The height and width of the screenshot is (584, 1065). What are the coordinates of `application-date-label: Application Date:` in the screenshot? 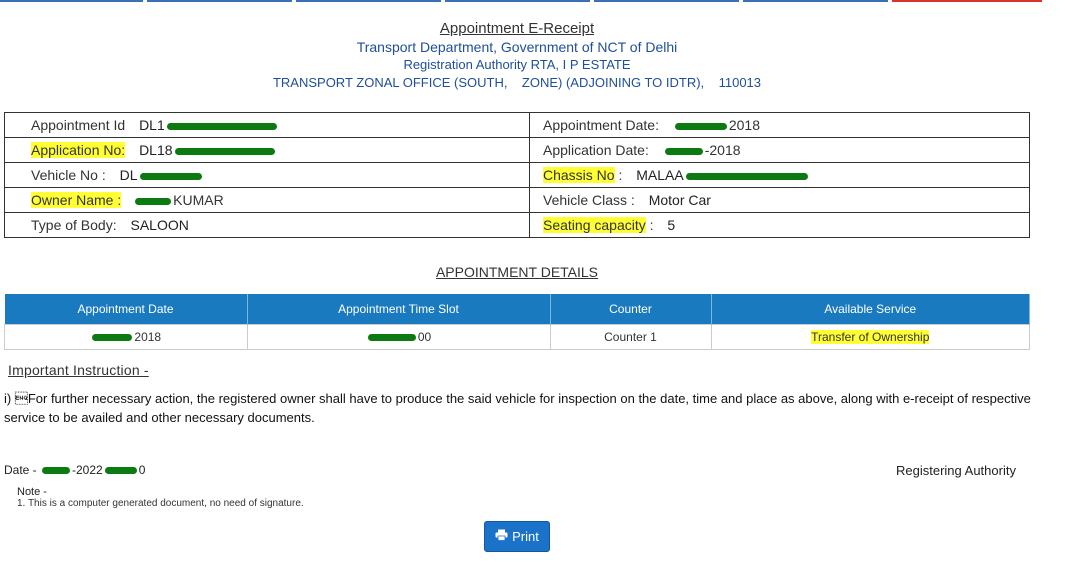 It's located at (596, 150).